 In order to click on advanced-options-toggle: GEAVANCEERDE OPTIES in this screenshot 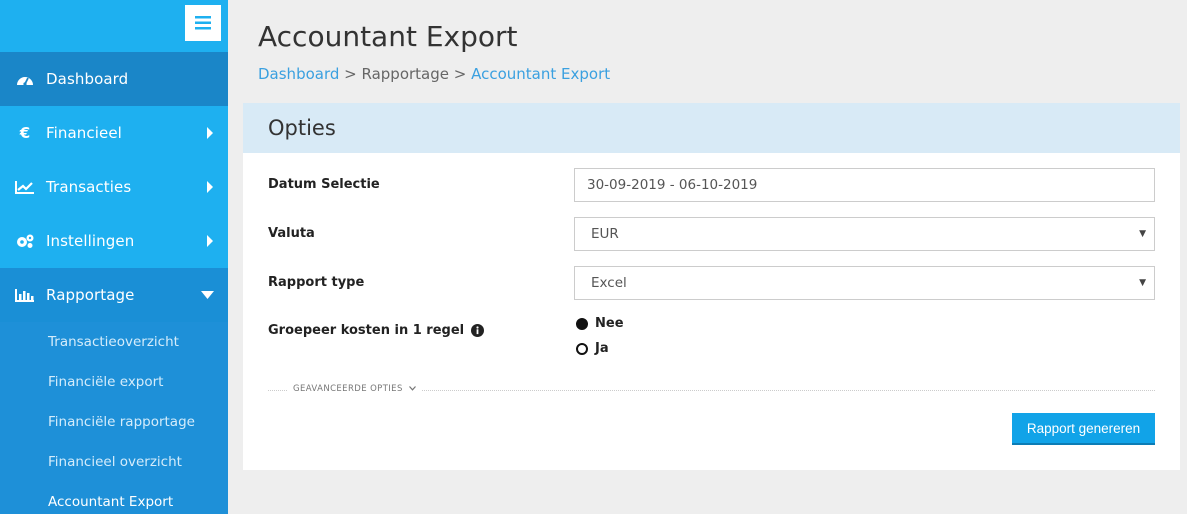, I will do `click(354, 389)`.